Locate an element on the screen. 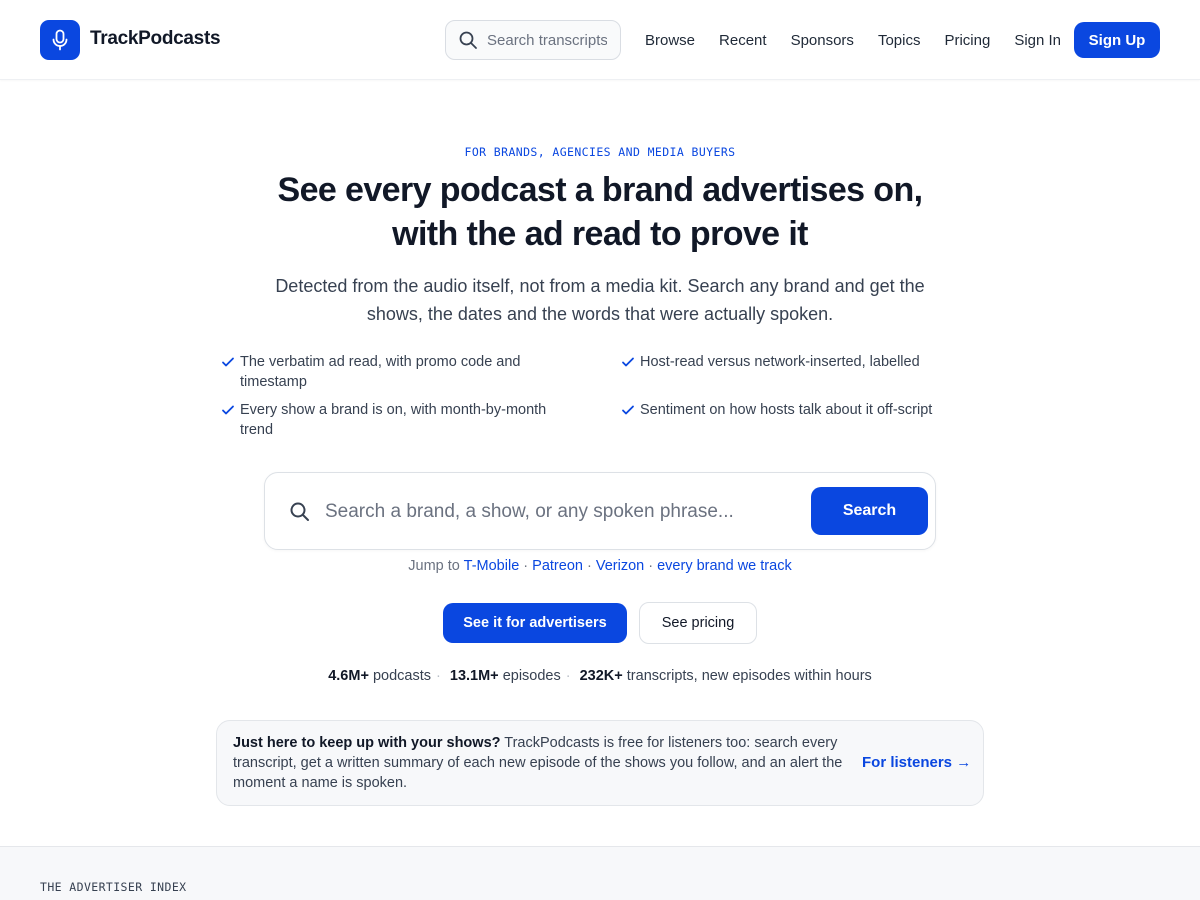 The image size is (1200, 900). main-search-box: Search is located at coordinates (600, 511).